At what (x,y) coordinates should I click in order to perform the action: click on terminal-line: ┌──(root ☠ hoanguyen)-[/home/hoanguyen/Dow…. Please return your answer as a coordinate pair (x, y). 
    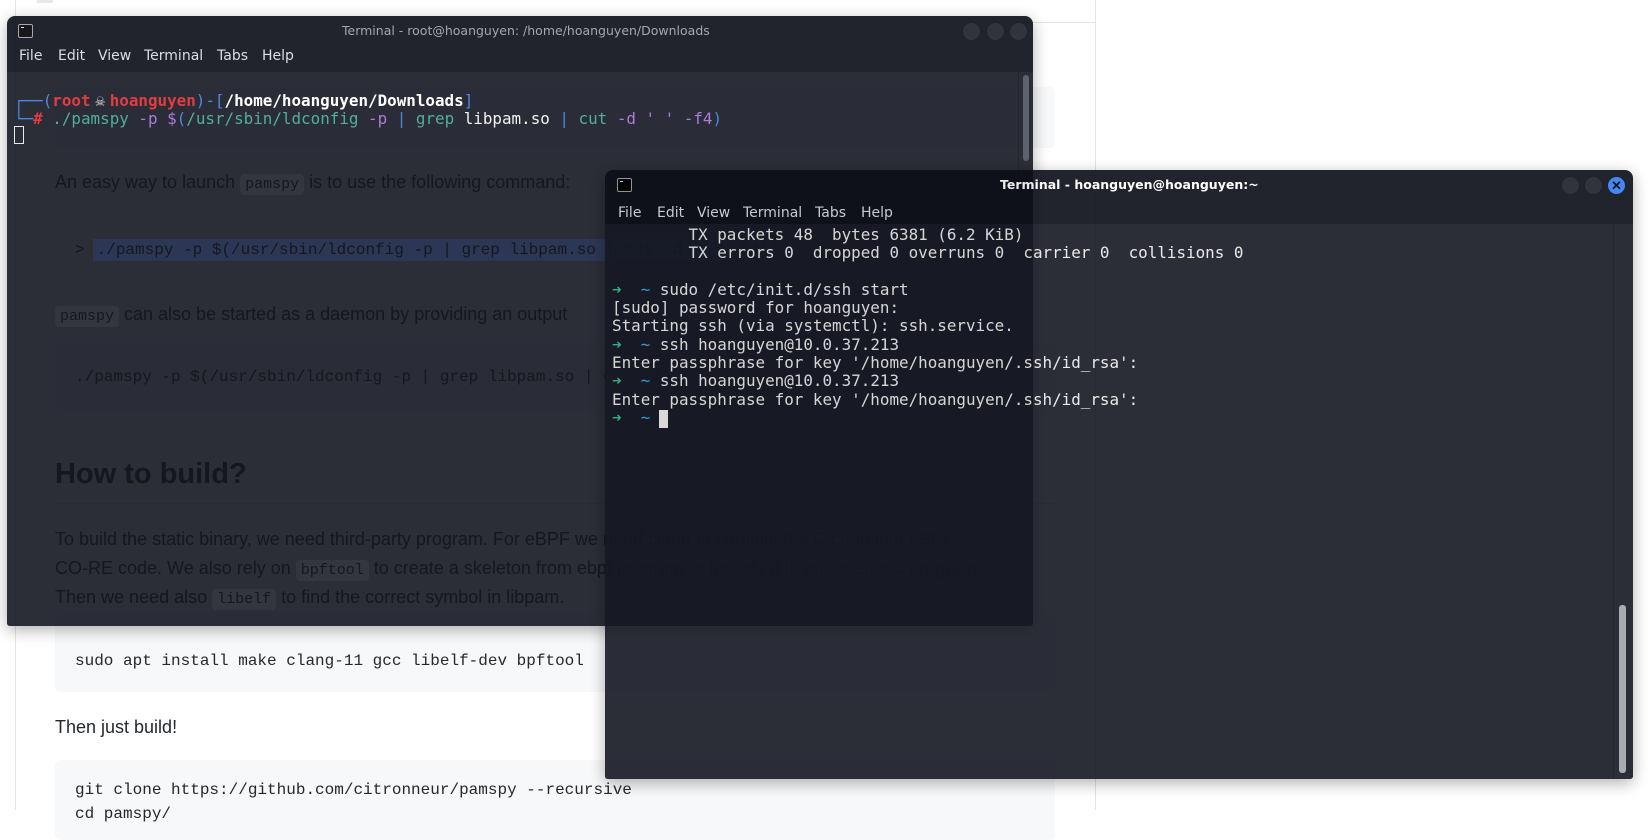
    Looking at the image, I should click on (368, 100).